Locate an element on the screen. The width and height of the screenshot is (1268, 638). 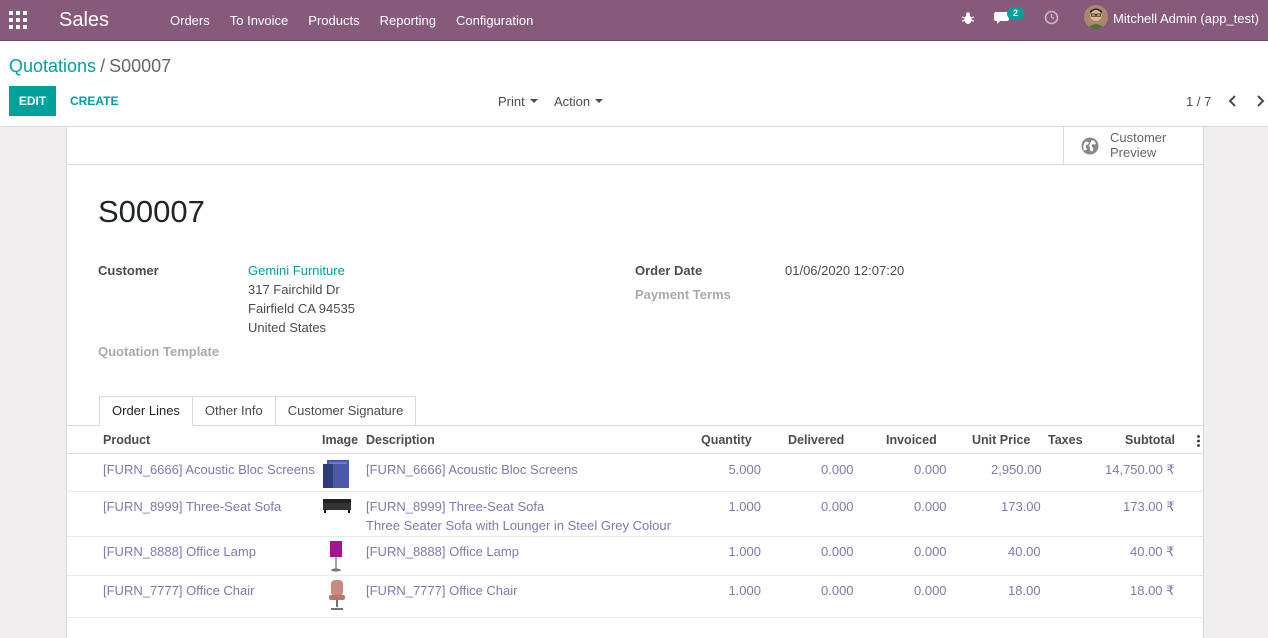
edit-button: EDIT is located at coordinates (32, 101).